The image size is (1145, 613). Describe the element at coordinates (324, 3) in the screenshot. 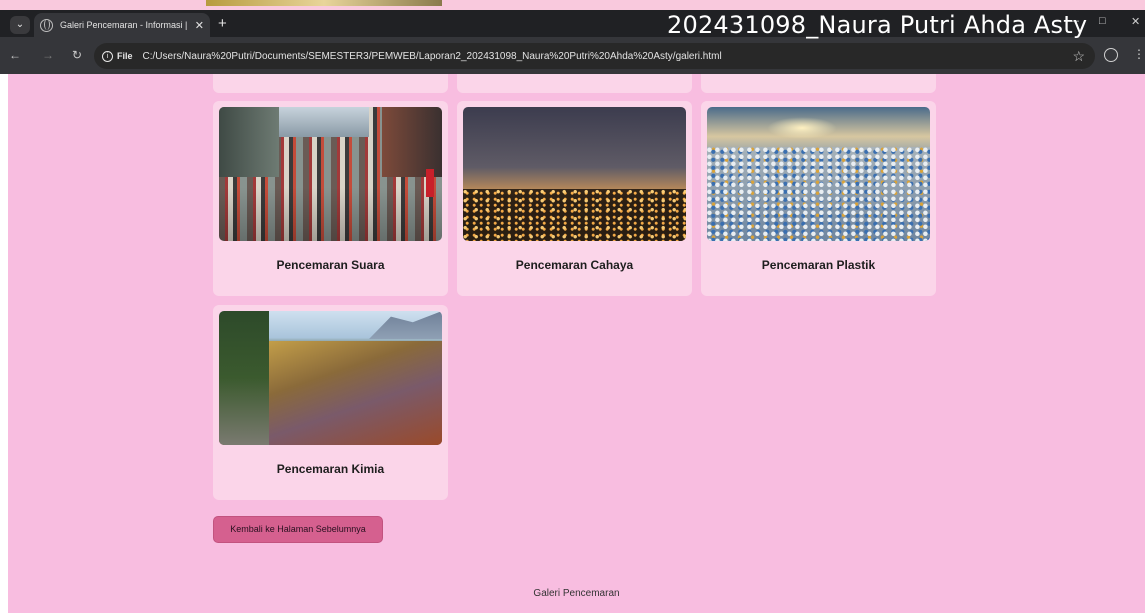

I see `previous-image-edge` at that location.